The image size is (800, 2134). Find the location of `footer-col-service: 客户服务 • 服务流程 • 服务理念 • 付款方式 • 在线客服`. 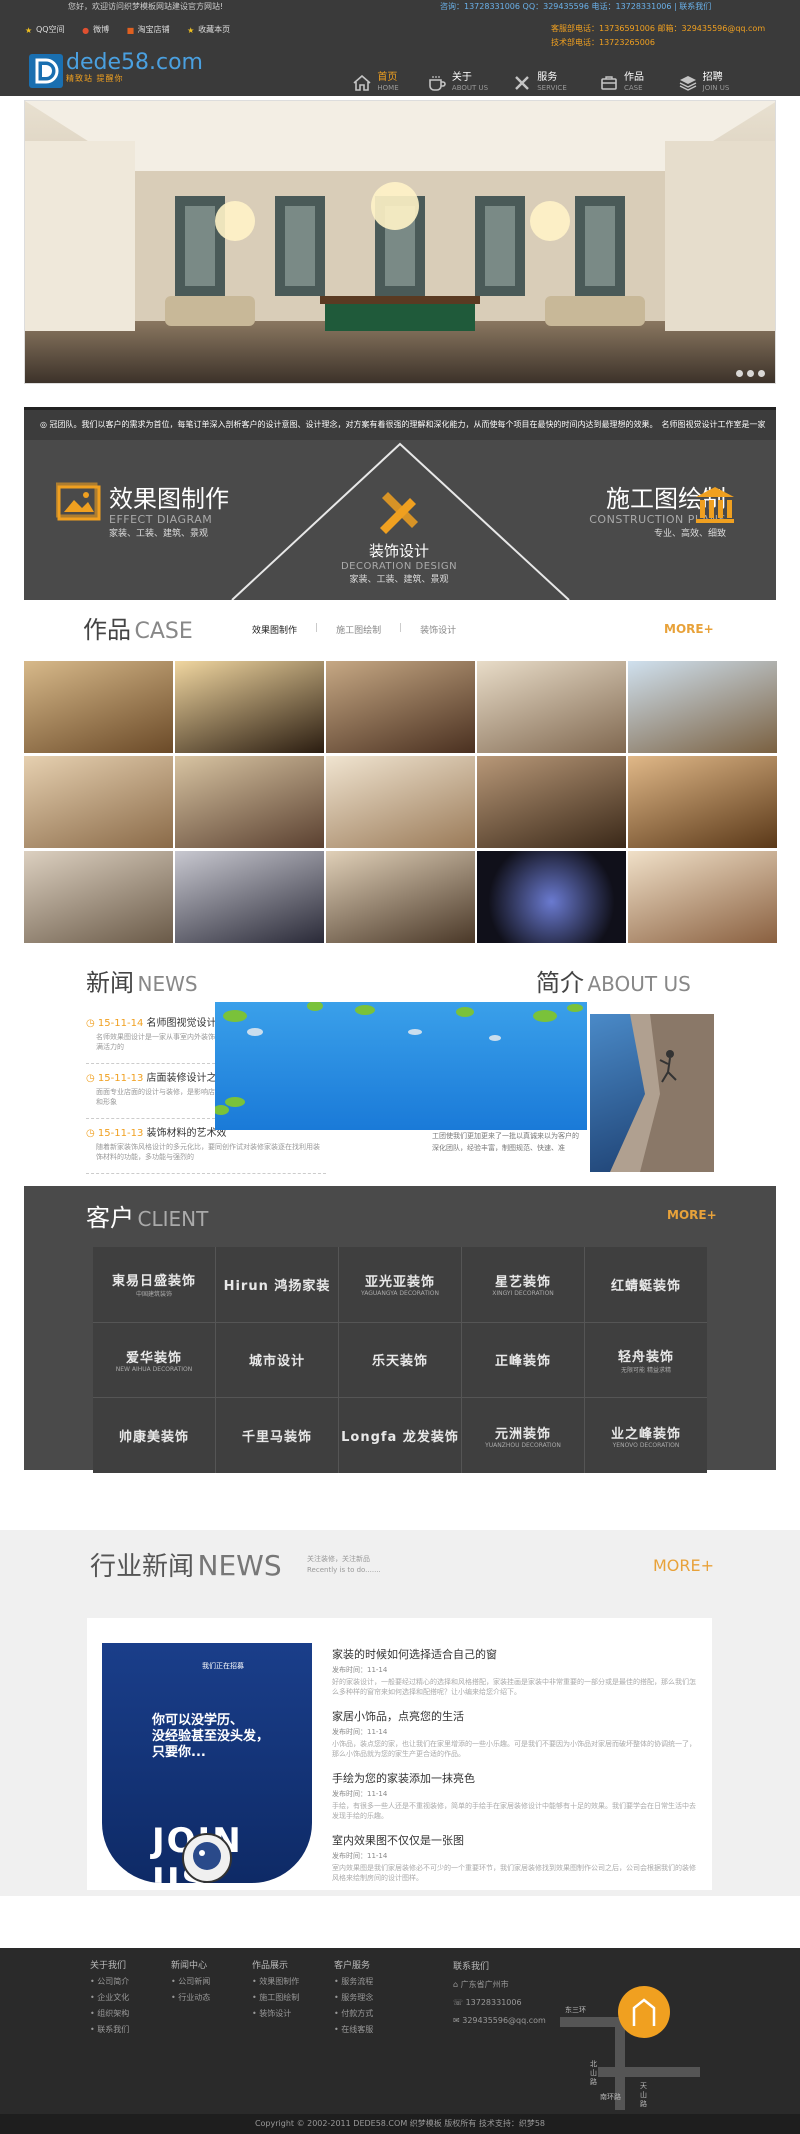

footer-col-service: 客户服务 • 服务流程 • 服务理念 • 付款方式 • 在线客服 is located at coordinates (353, 1998).